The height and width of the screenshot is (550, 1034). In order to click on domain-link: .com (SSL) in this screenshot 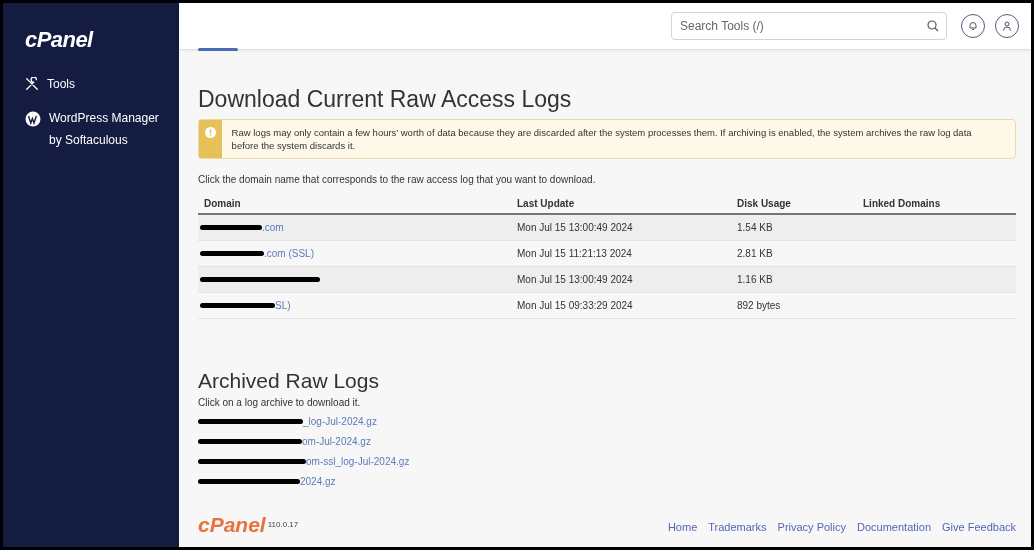, I will do `click(289, 253)`.